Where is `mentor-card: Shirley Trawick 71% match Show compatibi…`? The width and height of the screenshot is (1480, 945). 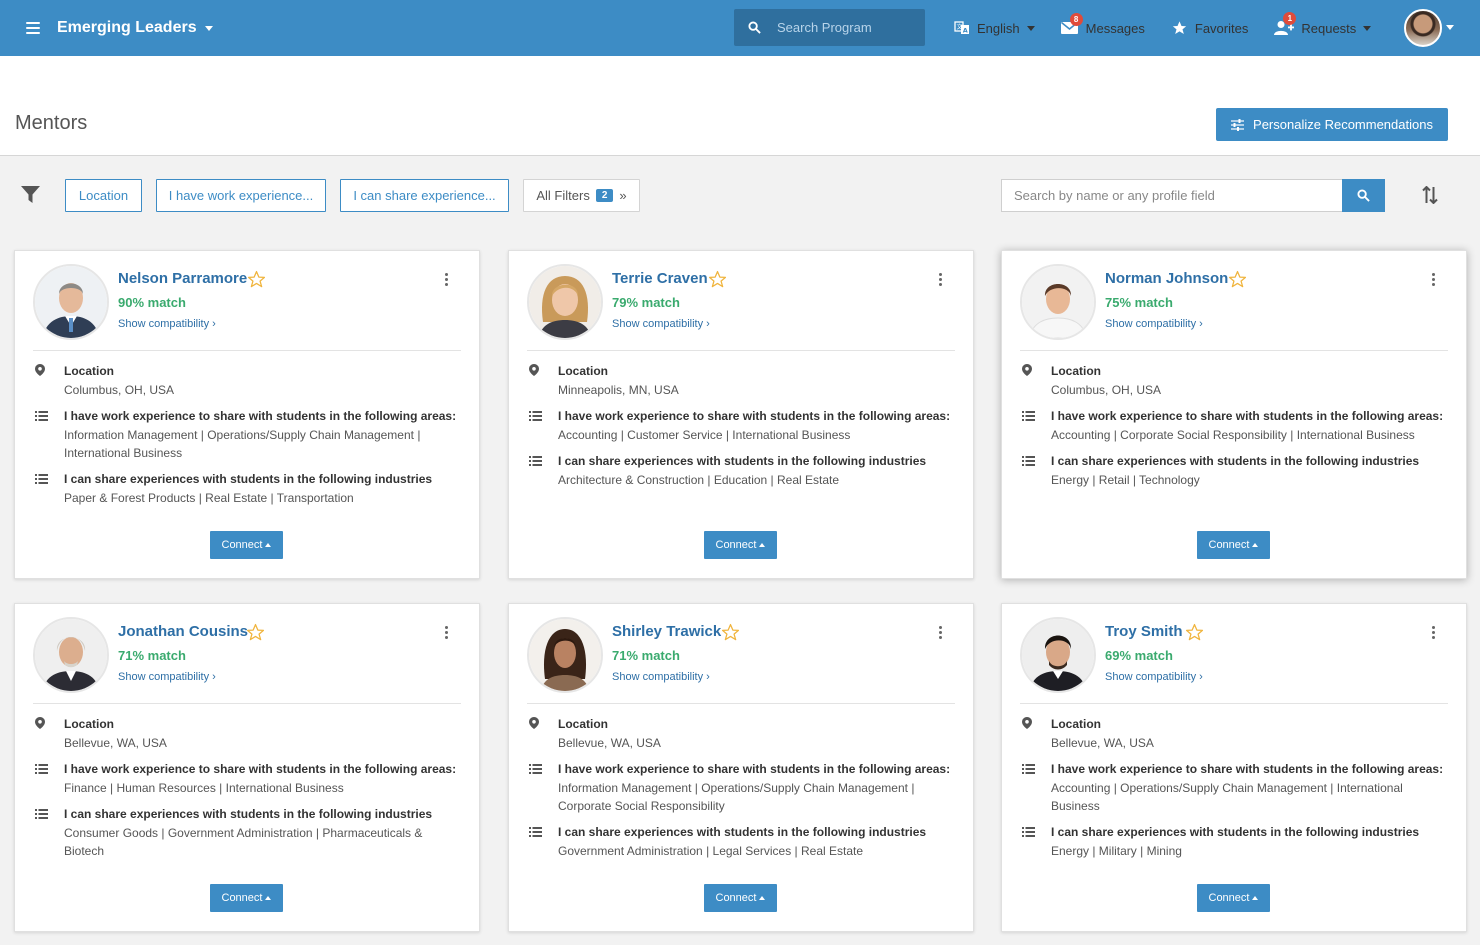 mentor-card: Shirley Trawick 71% match Show compatibi… is located at coordinates (741, 767).